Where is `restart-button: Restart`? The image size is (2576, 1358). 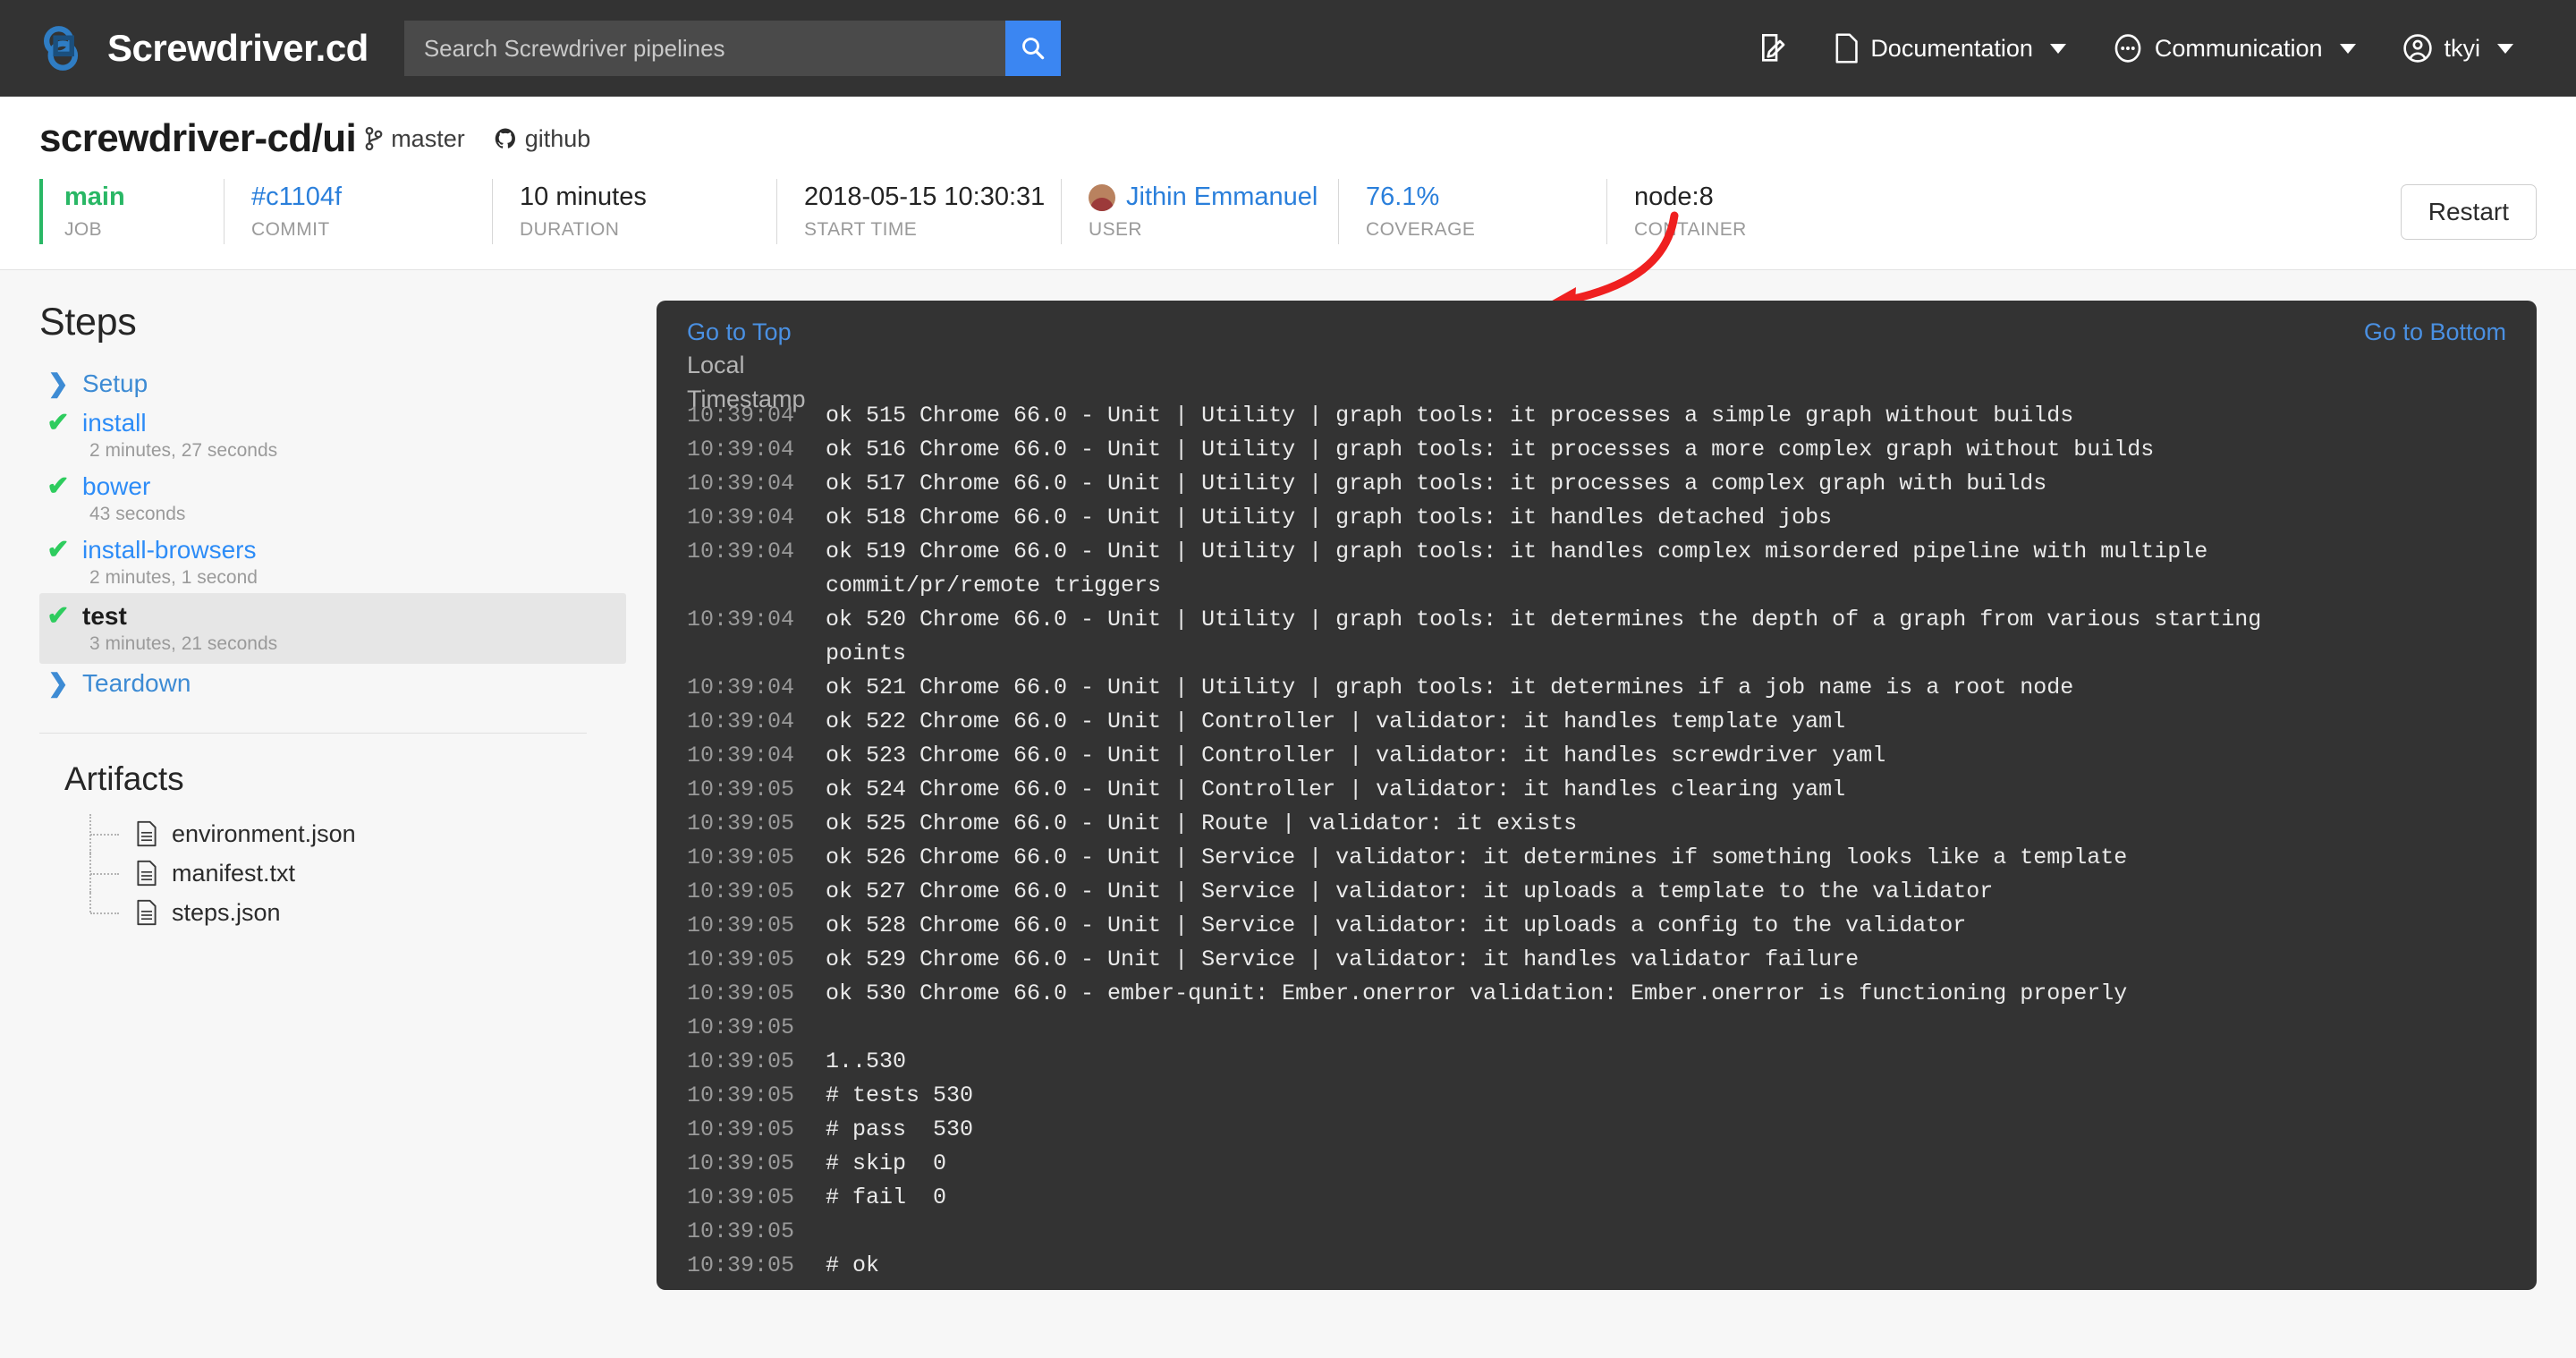
restart-button: Restart is located at coordinates (2468, 211).